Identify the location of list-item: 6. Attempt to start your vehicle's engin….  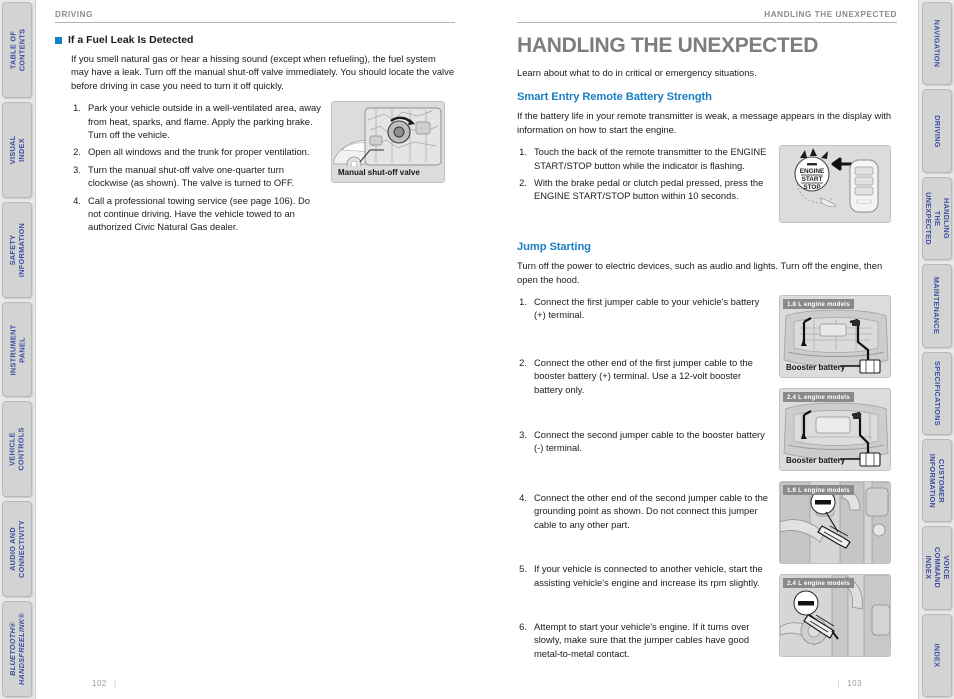
(643, 640).